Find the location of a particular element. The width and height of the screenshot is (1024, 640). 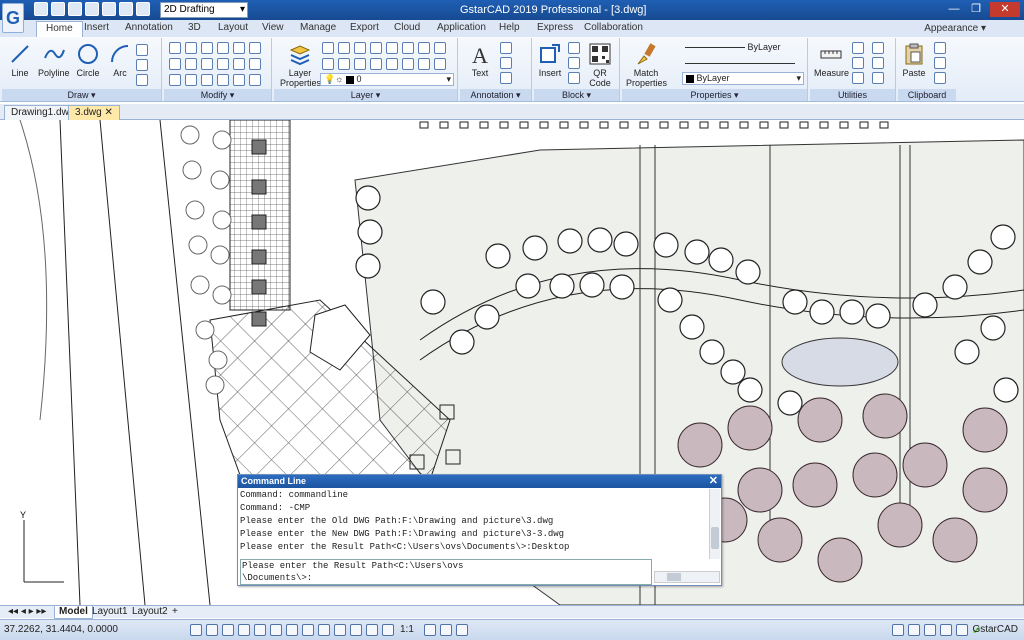

scale-icon is located at coordinates (255, 48).